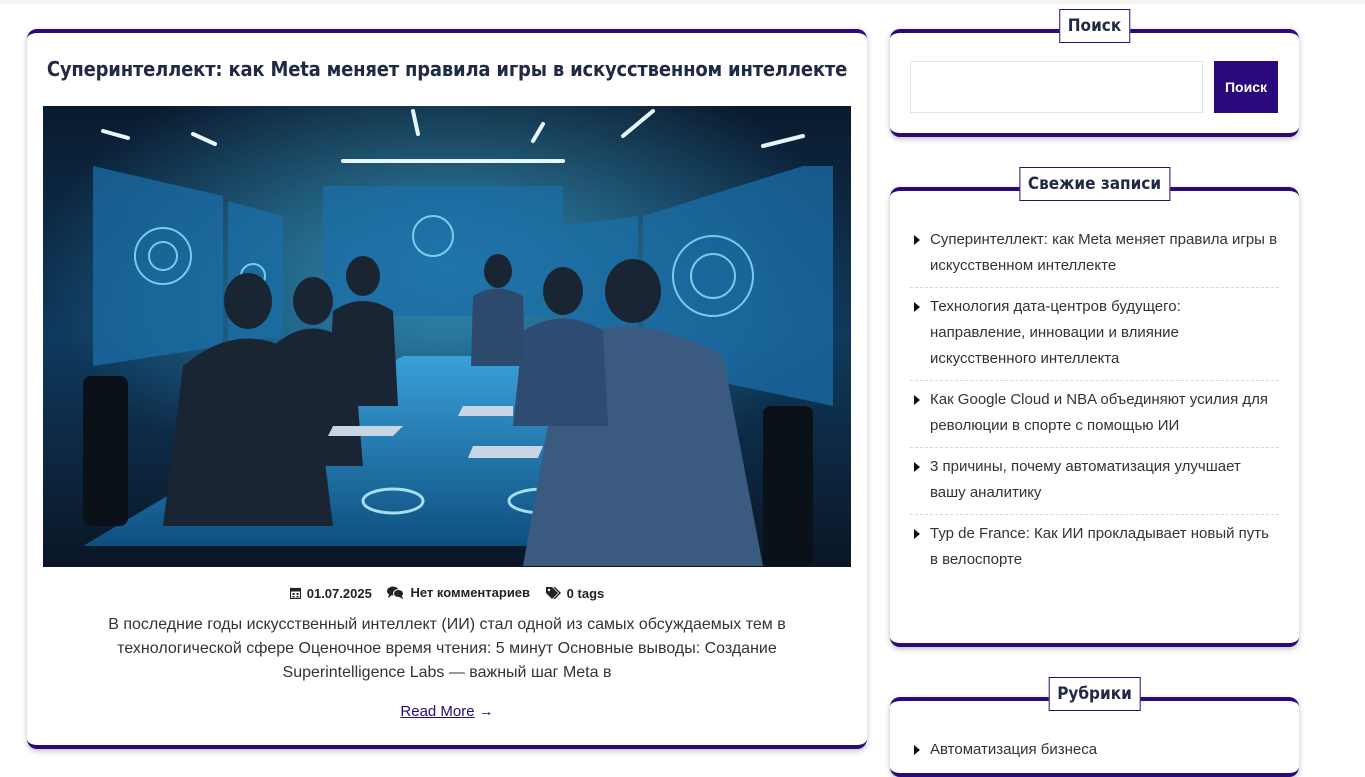 This screenshot has width=1365, height=777. Describe the element at coordinates (1013, 749) in the screenshot. I see `category-link: Автоматизация бизнеса` at that location.